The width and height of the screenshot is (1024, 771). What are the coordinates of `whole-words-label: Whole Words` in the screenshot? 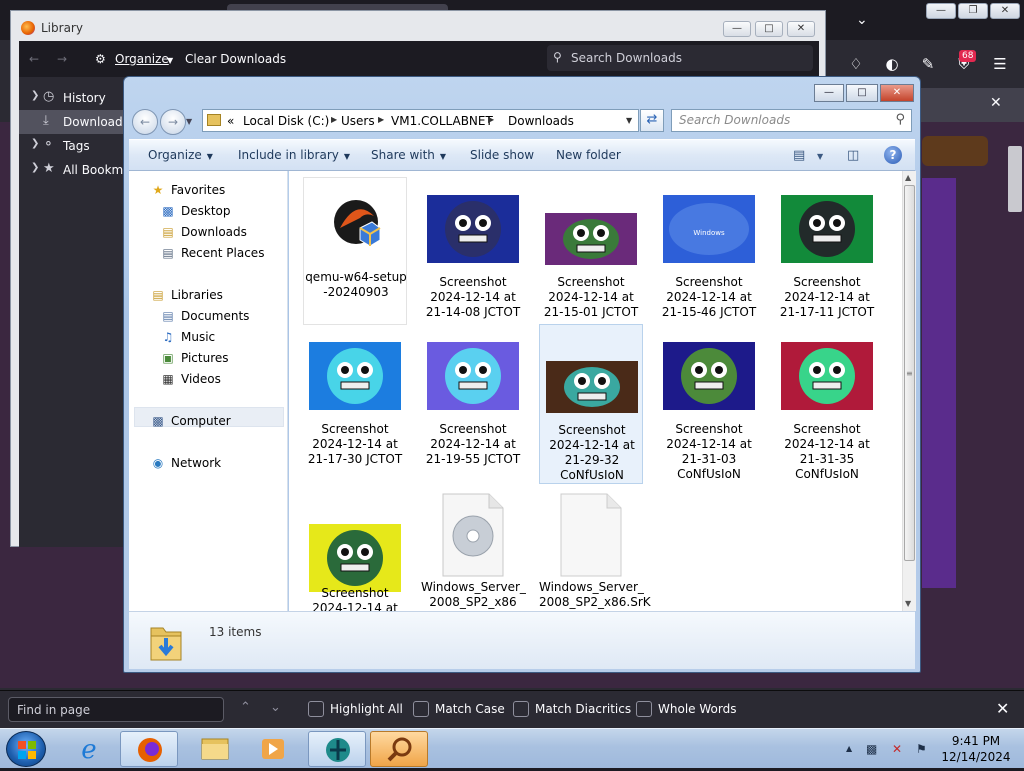 It's located at (697, 709).